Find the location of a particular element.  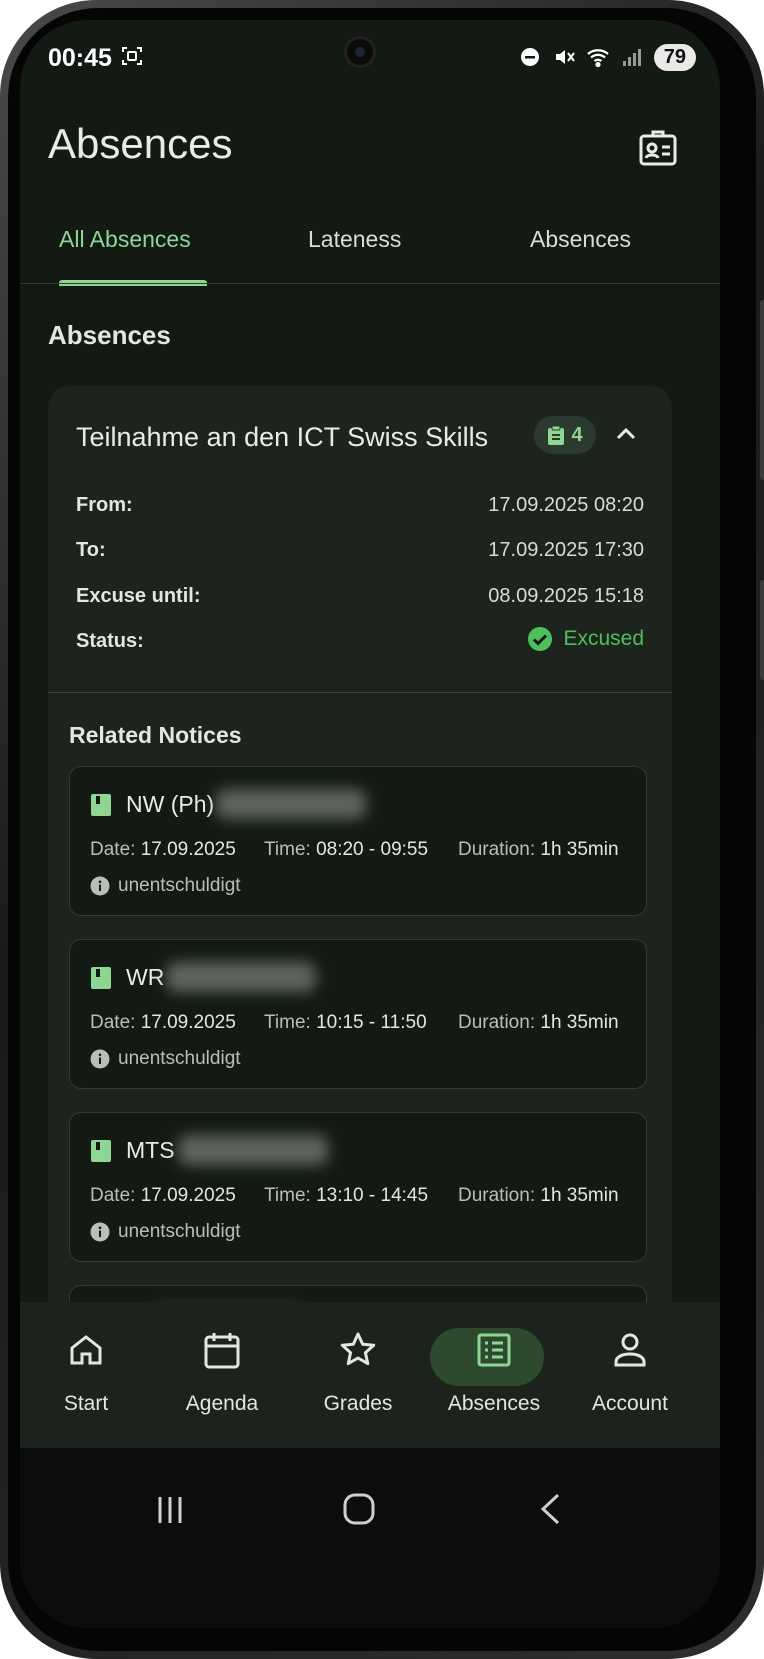

mute-icon is located at coordinates (565, 57).